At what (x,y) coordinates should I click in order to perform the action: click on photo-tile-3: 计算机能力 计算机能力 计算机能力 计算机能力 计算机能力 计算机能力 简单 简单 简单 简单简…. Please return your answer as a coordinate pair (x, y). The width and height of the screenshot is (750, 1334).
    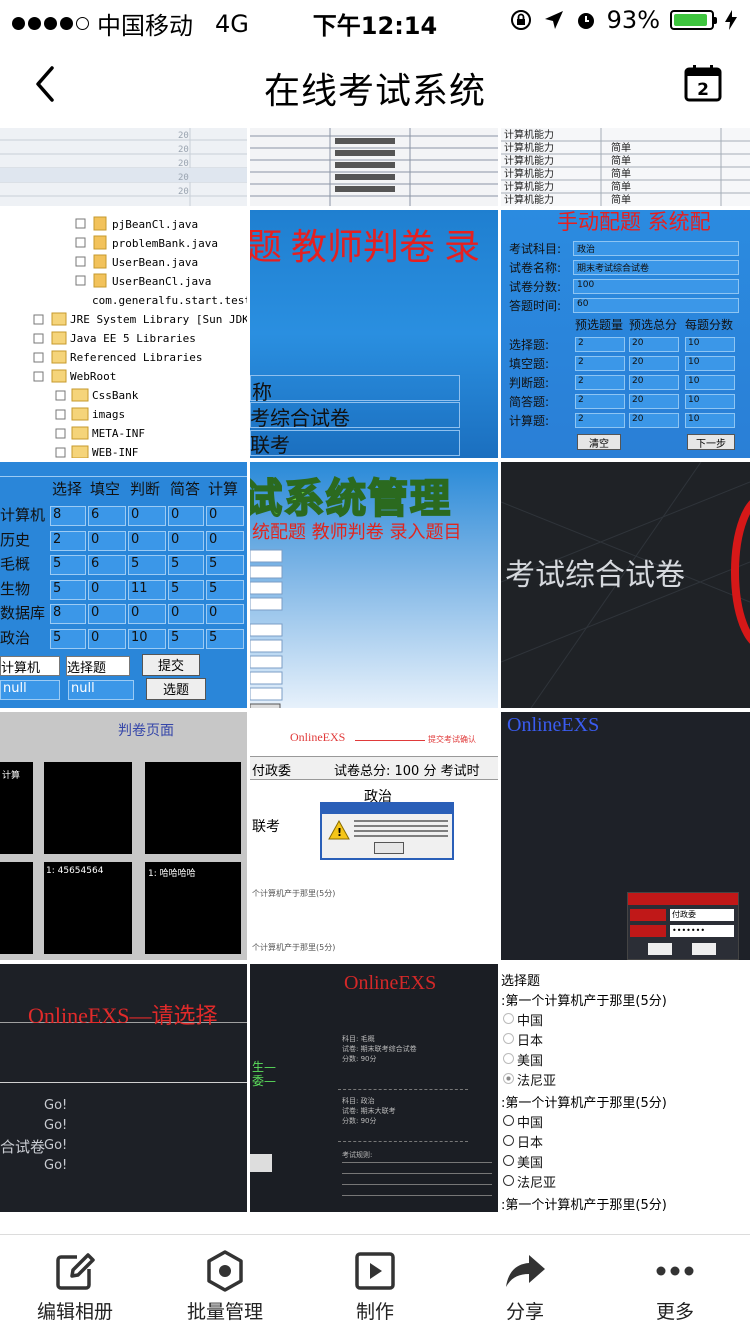
    Looking at the image, I should click on (625, 167).